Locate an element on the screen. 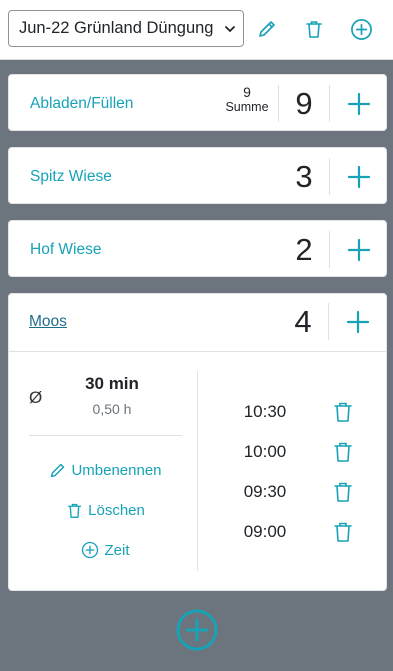  time-entry: 10:30 is located at coordinates (299, 412).